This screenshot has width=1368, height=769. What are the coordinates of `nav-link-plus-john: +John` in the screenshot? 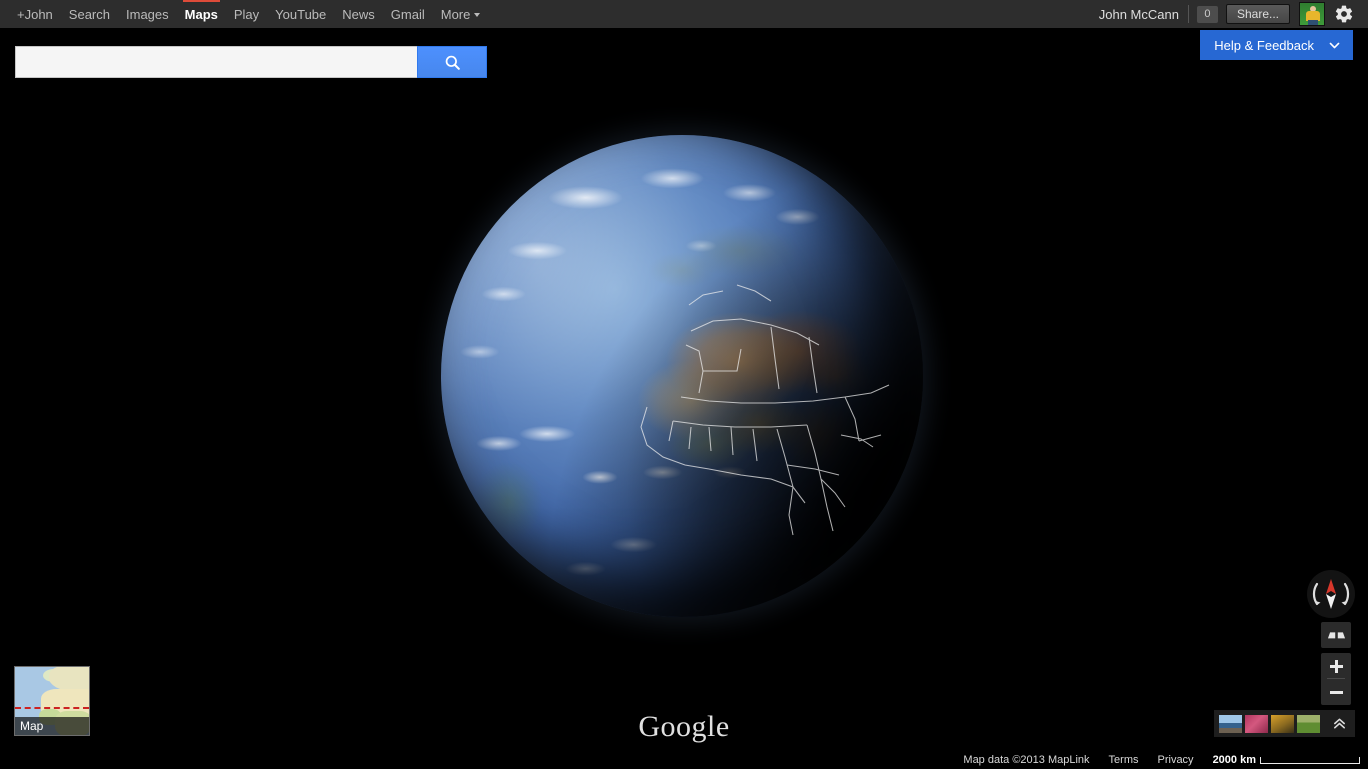 It's located at (35, 14).